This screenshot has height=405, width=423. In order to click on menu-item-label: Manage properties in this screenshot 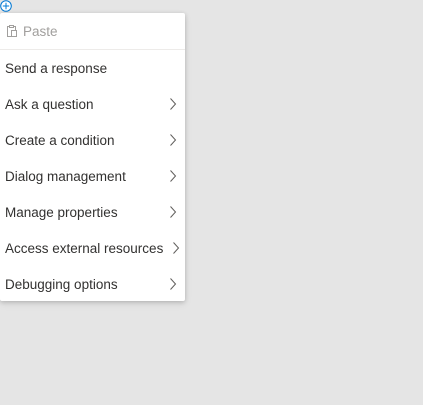, I will do `click(61, 212)`.